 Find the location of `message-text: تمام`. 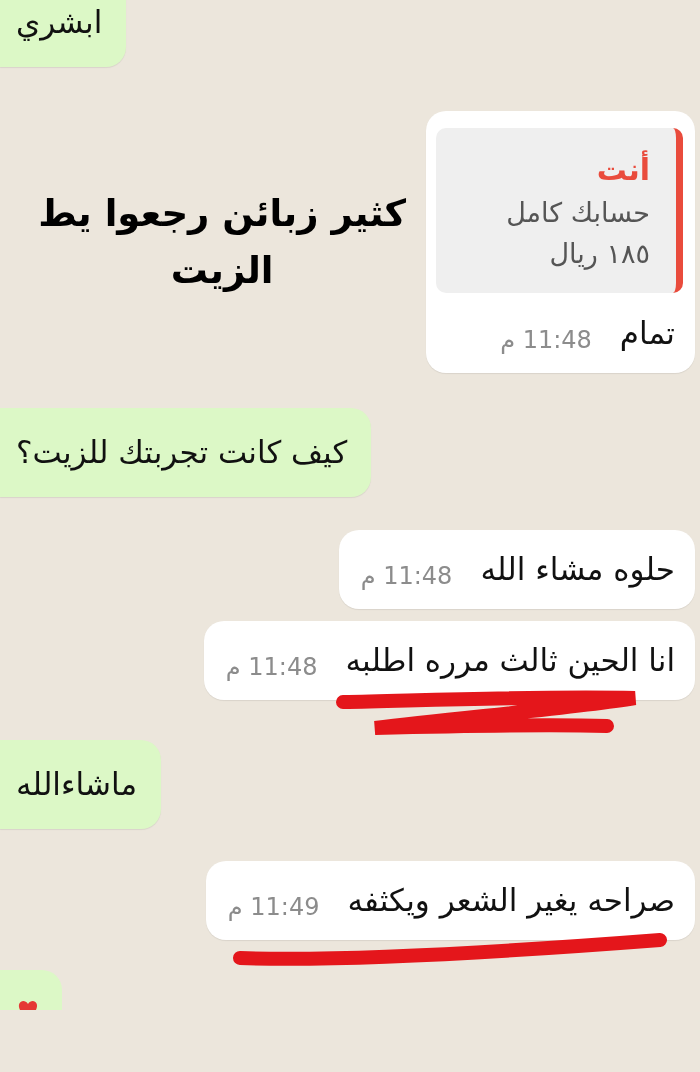

message-text: تمام is located at coordinates (647, 333).